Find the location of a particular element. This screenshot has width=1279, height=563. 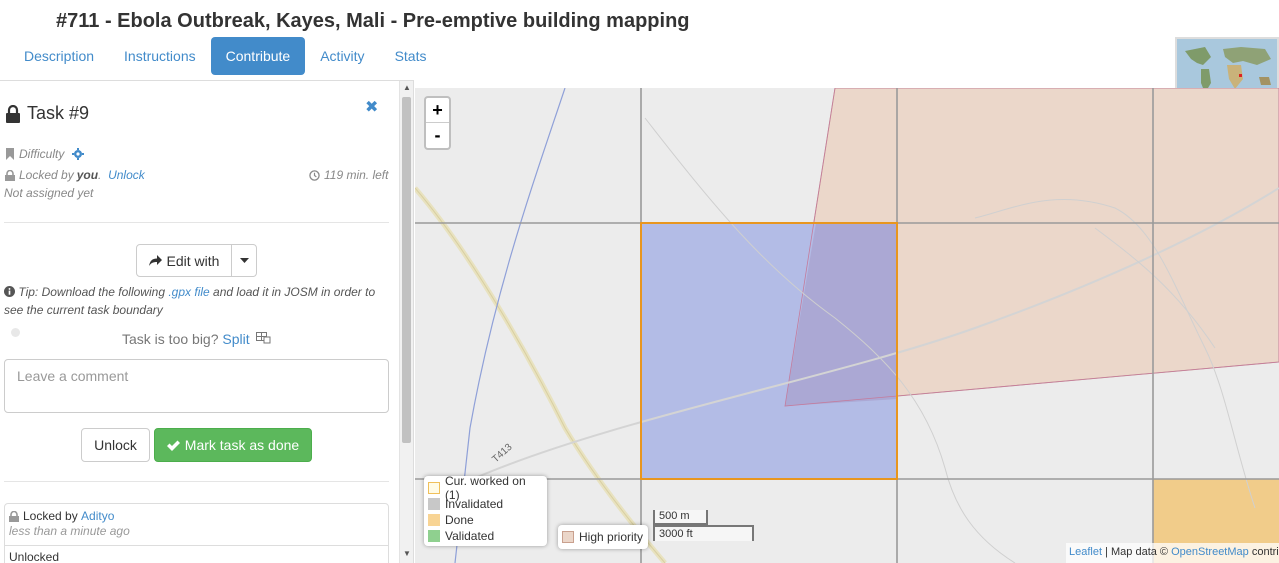

sidebar-scrollbar: ▲ ▼ is located at coordinates (406, 322).